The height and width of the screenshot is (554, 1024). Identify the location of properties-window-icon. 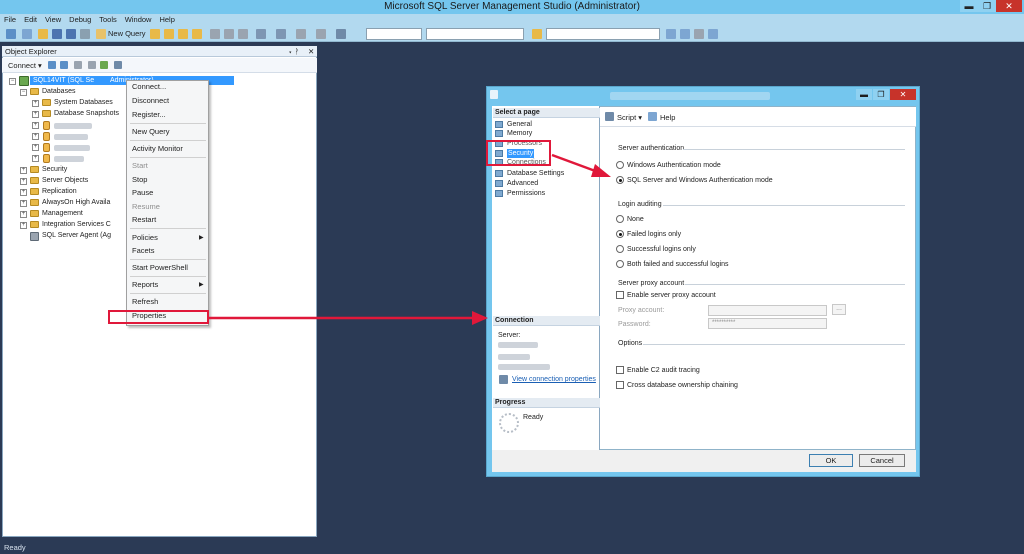
(685, 34).